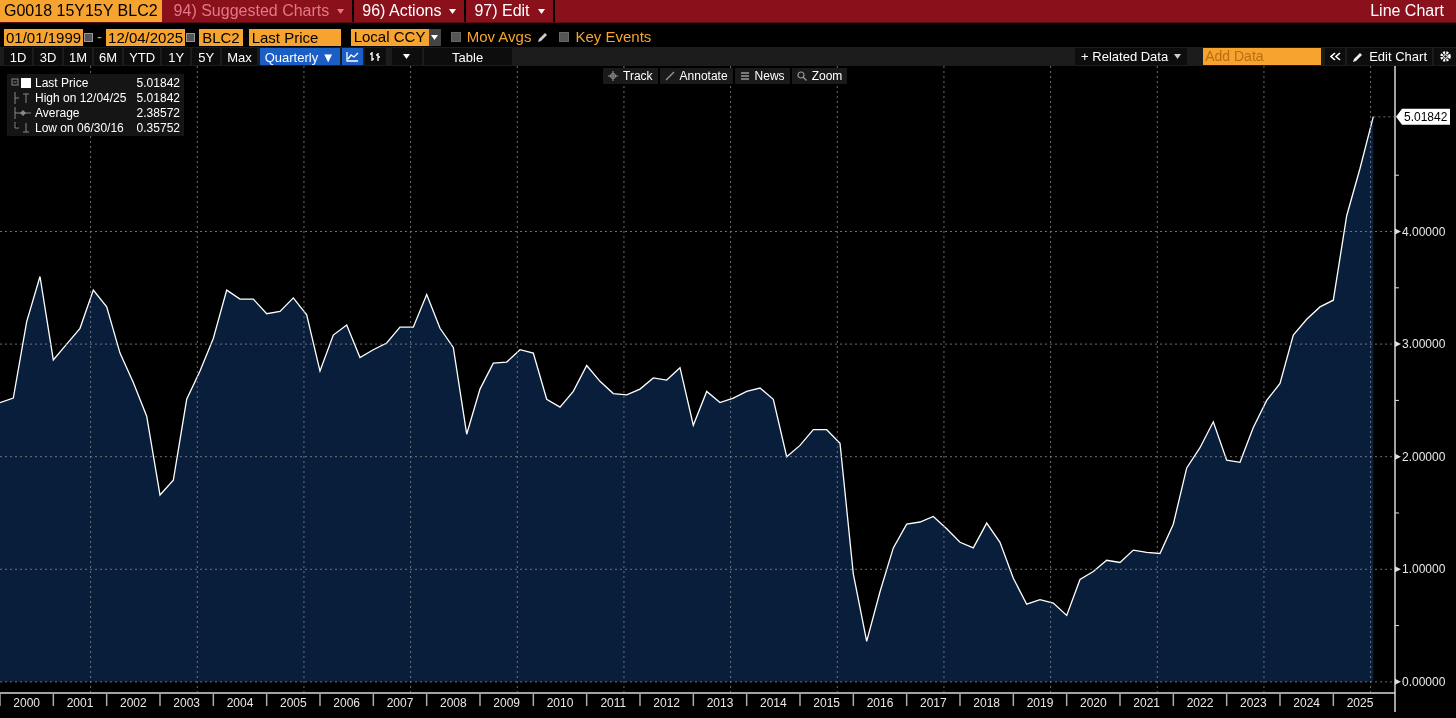  I want to click on security-field: G0018 15Y15Y BLC2, so click(81, 11).